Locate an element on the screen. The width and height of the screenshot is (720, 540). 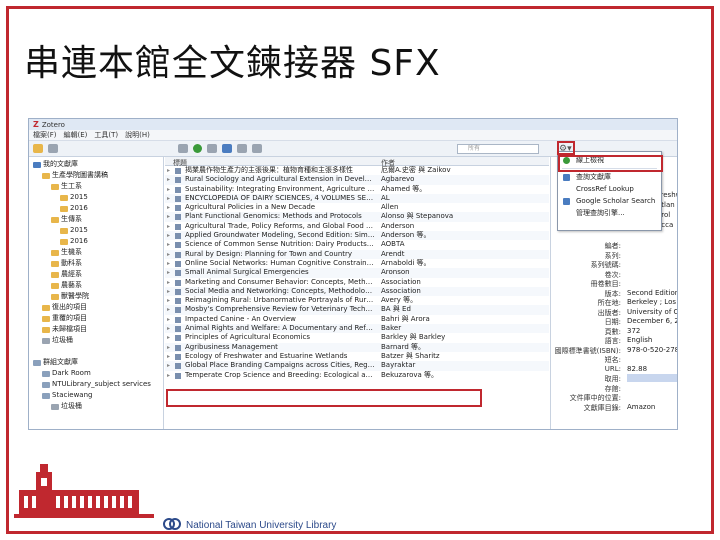
menu-item-label: 查詢文獻庫 is located at coordinates (593, 177).